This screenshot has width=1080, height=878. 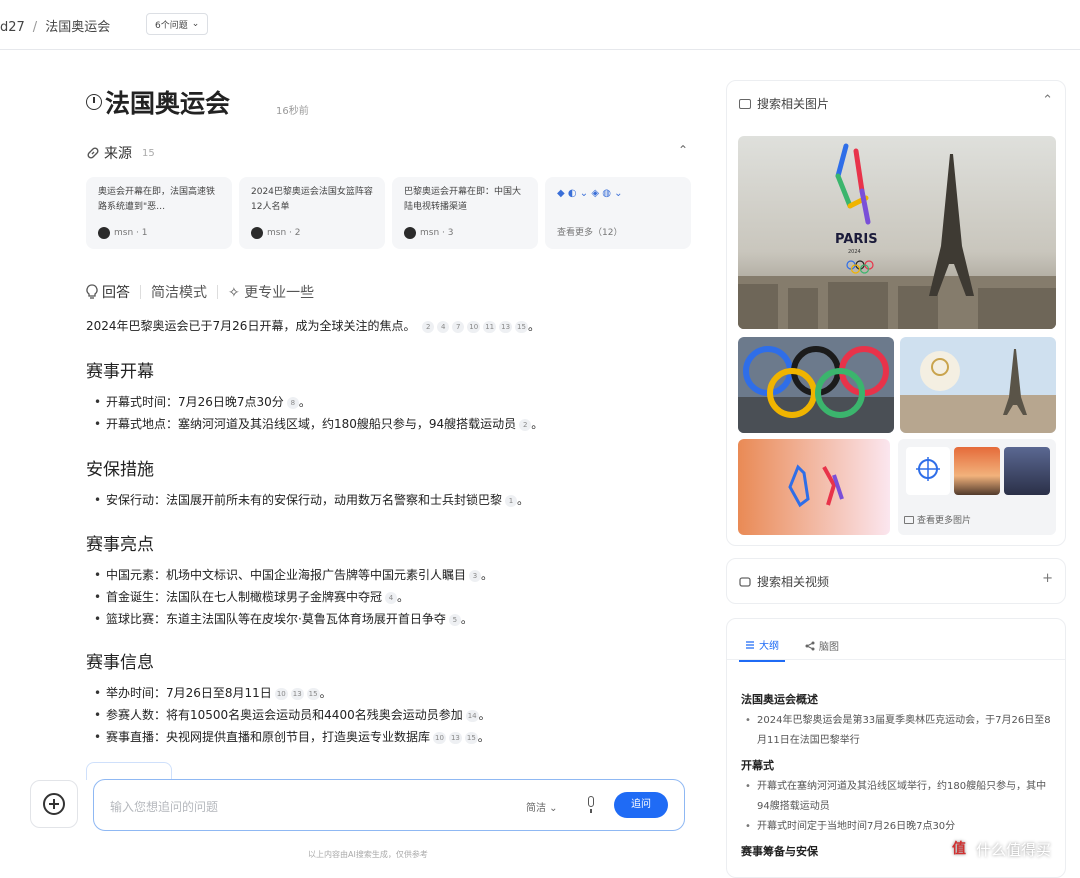 What do you see at coordinates (590, 193) in the screenshot?
I see `source-site-icons: ◆ ◐ ⌄ ◈ ◍ ⌄` at bounding box center [590, 193].